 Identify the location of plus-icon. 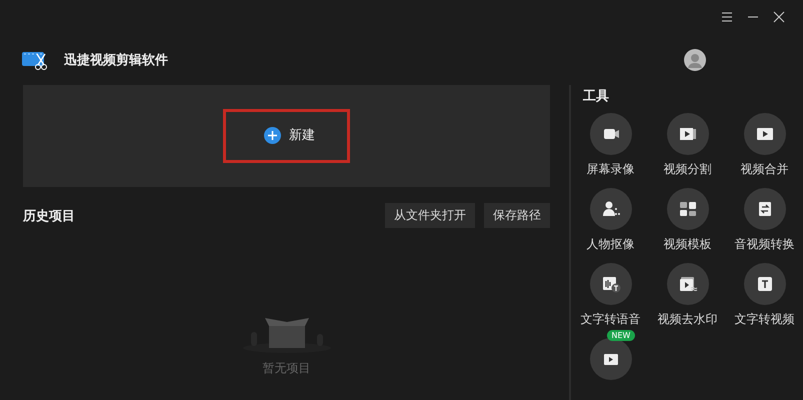
(272, 135).